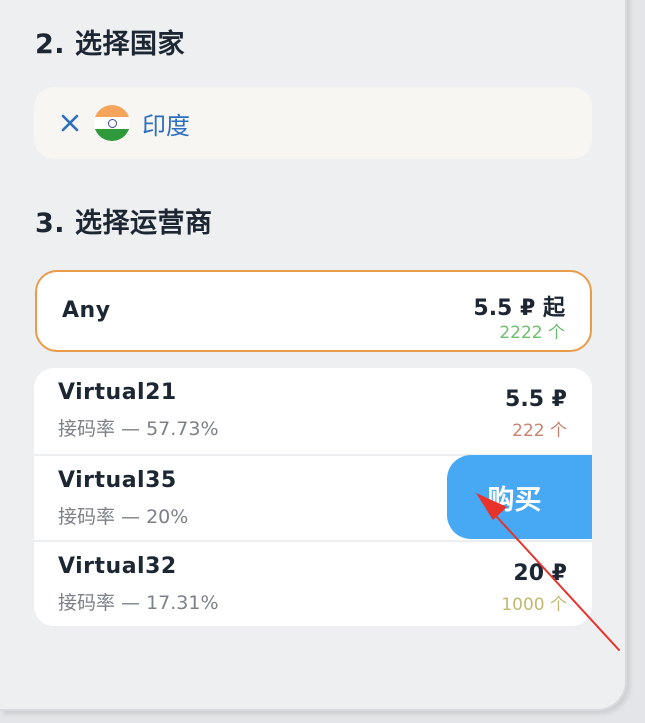 This screenshot has width=645, height=723. What do you see at coordinates (313, 123) in the screenshot?
I see `selected-country-chip: 印度` at bounding box center [313, 123].